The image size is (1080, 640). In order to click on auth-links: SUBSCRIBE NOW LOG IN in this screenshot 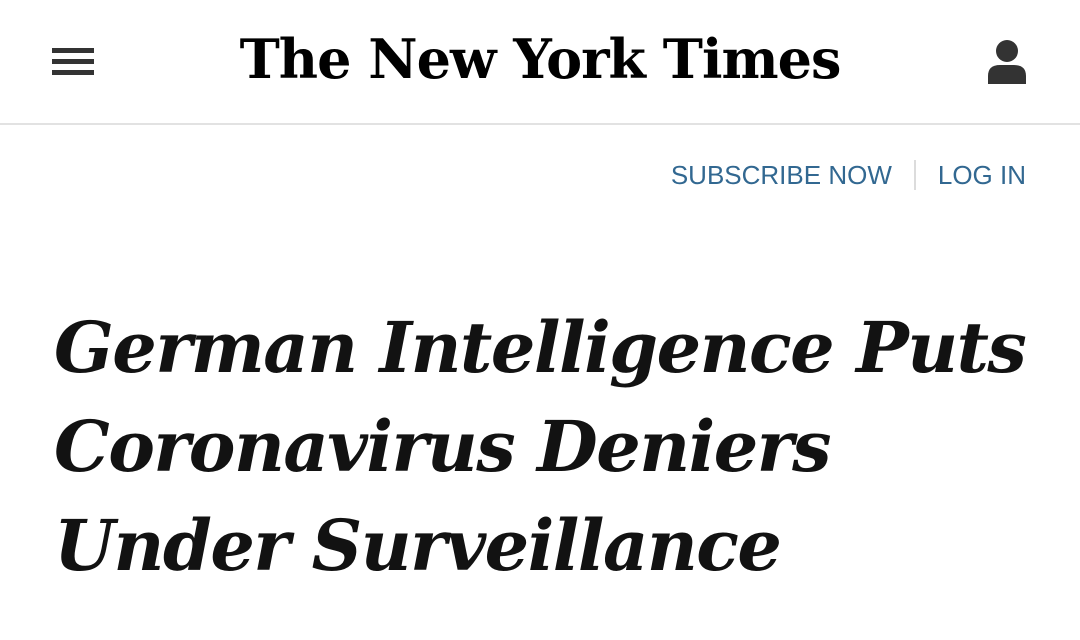, I will do `click(848, 175)`.